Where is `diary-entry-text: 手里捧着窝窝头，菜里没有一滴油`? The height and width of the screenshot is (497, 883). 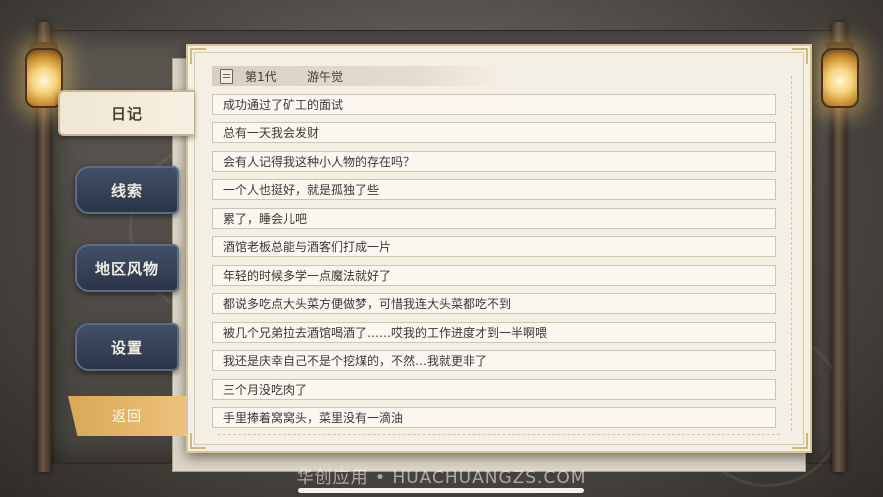 diary-entry-text: 手里捧着窝窝头，菜里没有一滴油 is located at coordinates (313, 418).